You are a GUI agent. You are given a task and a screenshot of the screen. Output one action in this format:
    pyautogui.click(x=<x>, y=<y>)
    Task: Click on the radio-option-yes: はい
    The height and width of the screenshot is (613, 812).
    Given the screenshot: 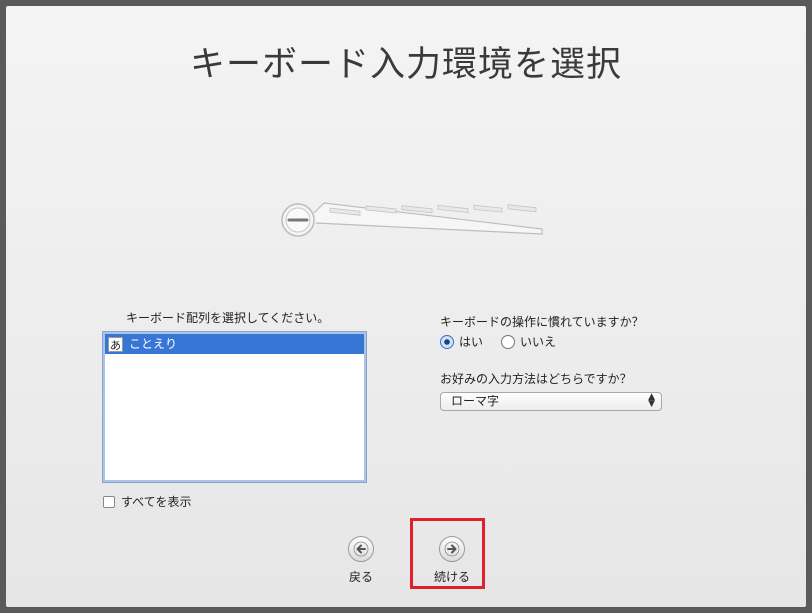 What is the action you would take?
    pyautogui.click(x=461, y=341)
    